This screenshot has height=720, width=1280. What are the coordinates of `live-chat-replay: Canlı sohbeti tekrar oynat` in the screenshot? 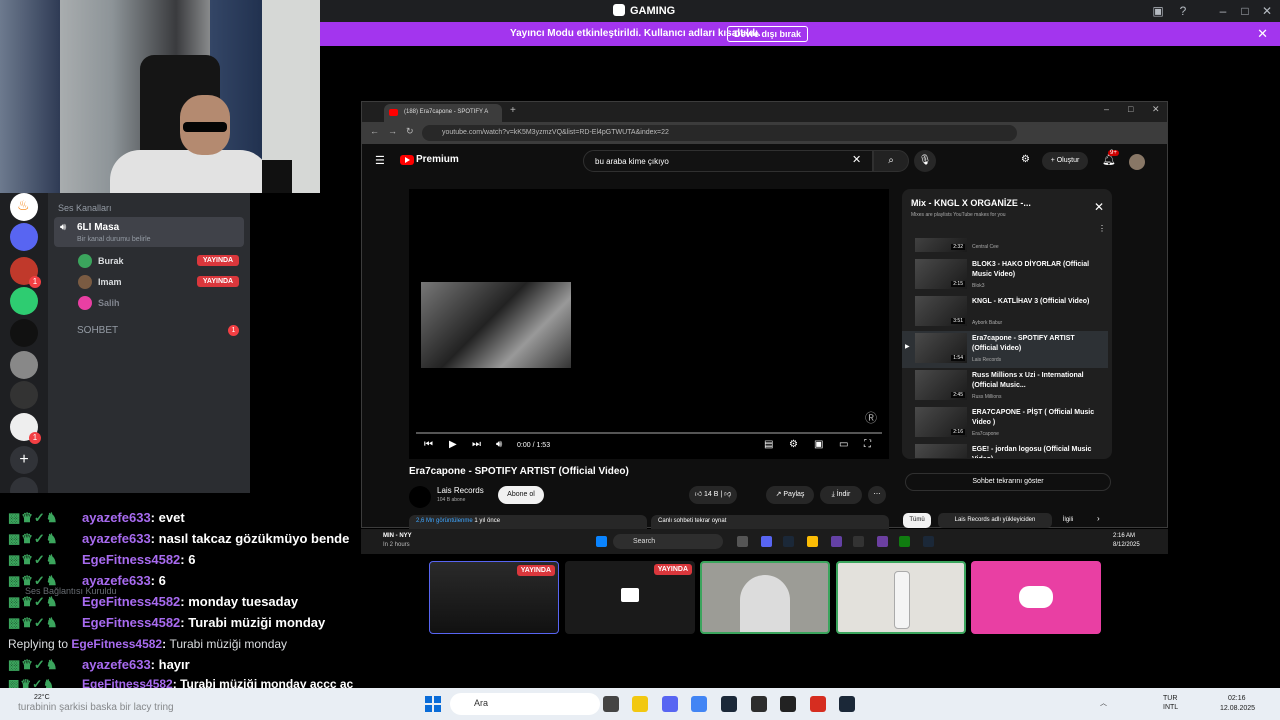 It's located at (770, 522).